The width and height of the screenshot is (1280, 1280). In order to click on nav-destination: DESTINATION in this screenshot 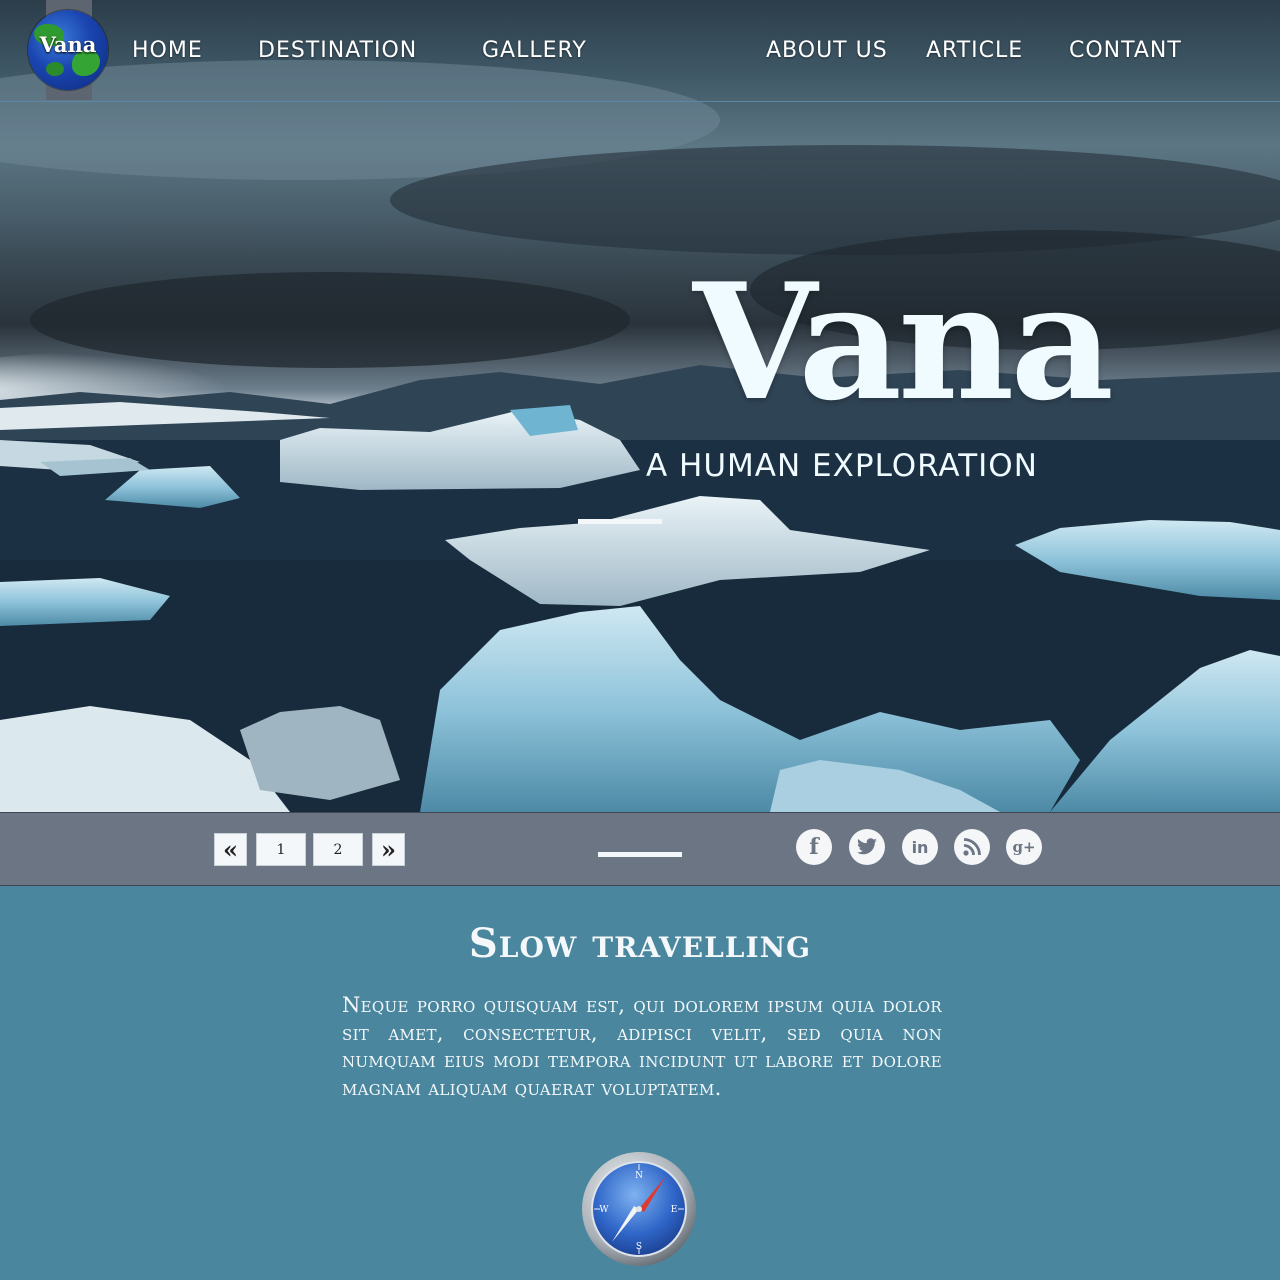, I will do `click(337, 50)`.